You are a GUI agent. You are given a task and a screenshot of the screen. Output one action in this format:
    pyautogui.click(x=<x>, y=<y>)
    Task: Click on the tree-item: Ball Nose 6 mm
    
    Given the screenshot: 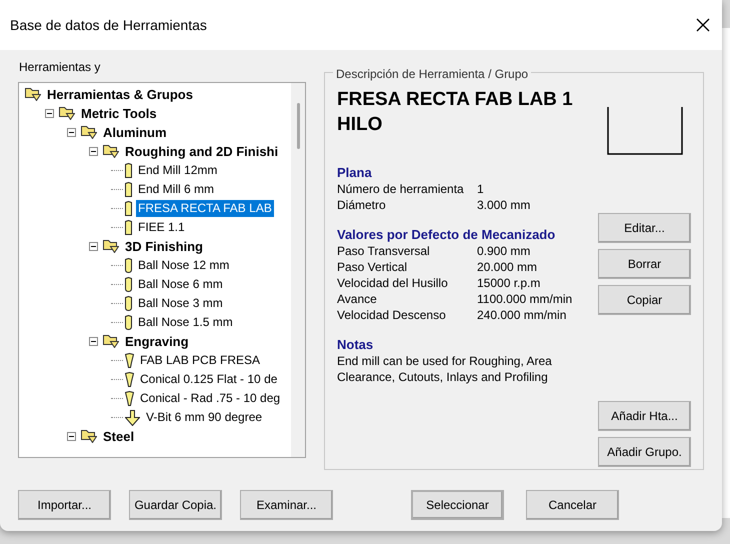 What is the action you would take?
    pyautogui.click(x=180, y=284)
    